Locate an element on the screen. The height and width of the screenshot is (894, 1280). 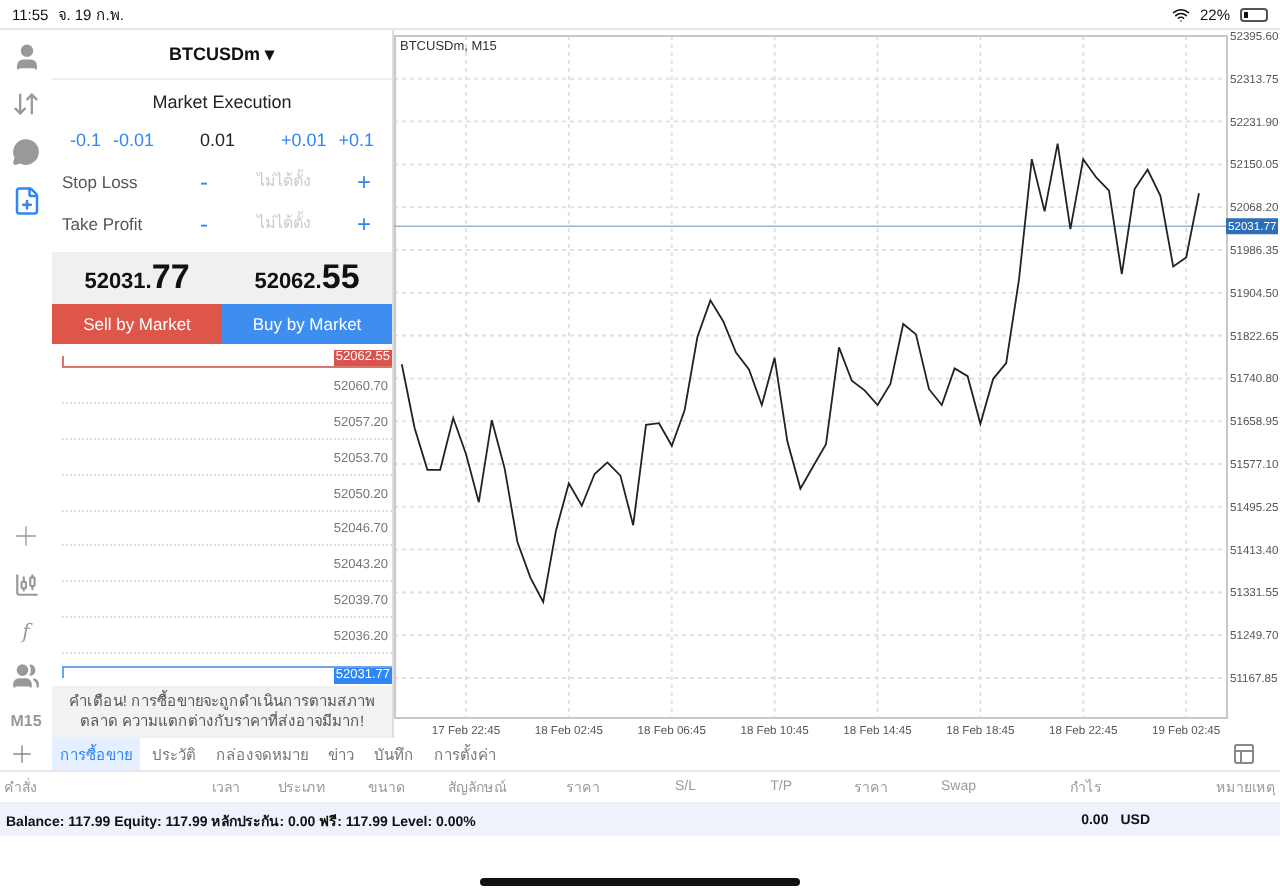
candles-icon is located at coordinates (26, 584).